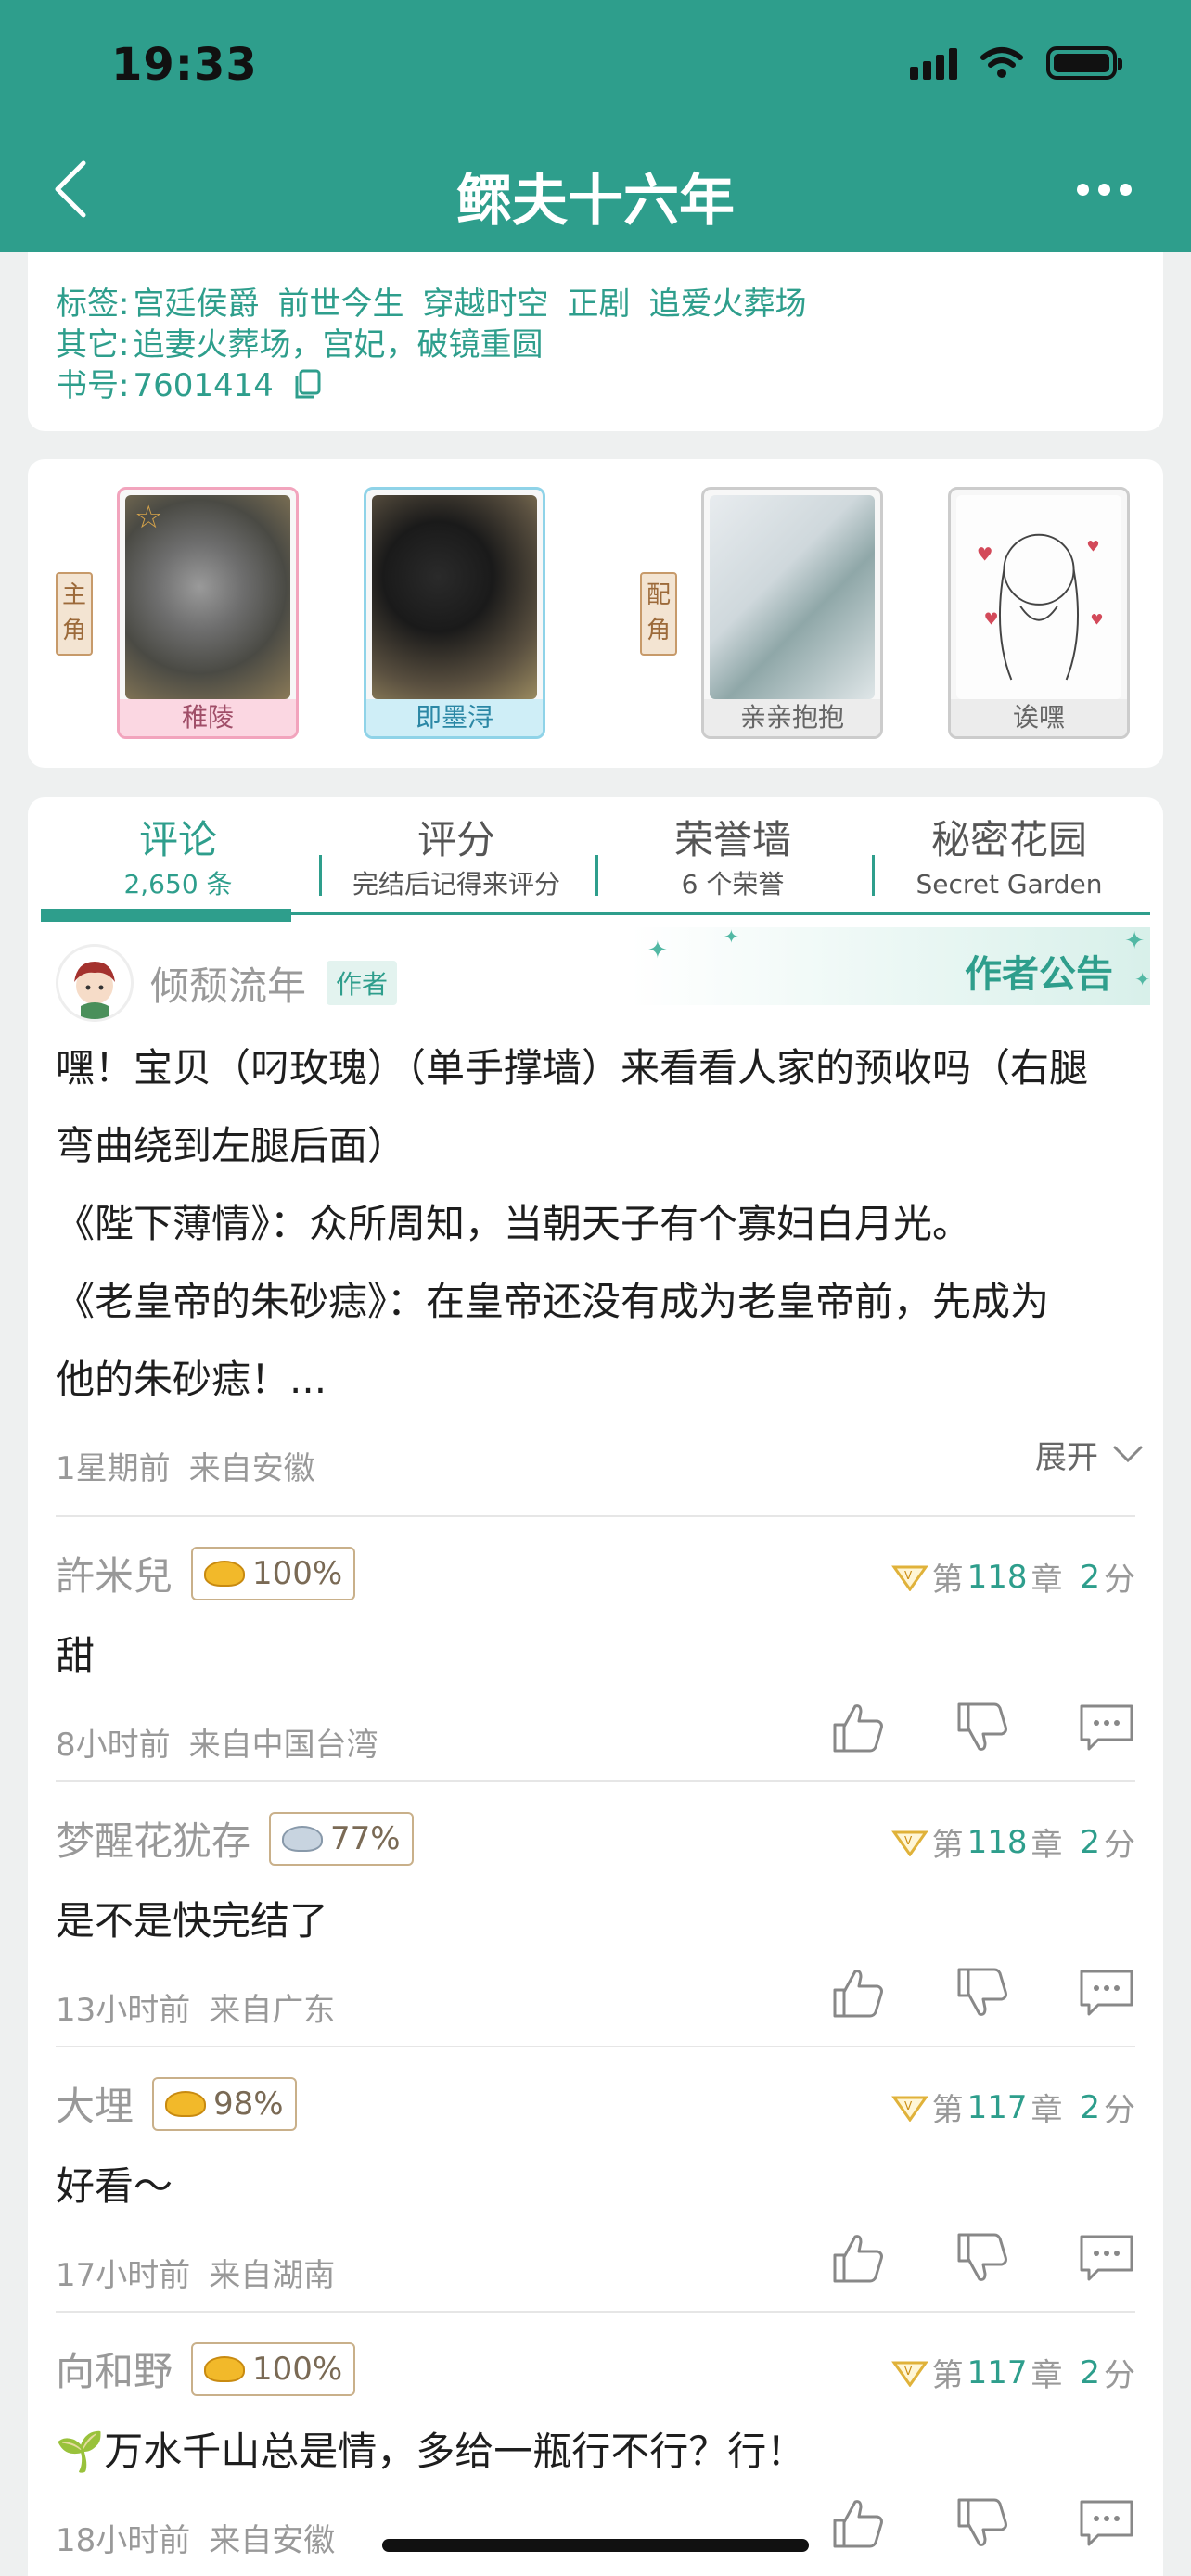 The height and width of the screenshot is (2576, 1191). What do you see at coordinates (595, 613) in the screenshot?
I see `roles-card: 主角 ☆ 稚陵 即墨浔 配角 亲亲抱抱 ♥ ♥ ♥ ♥ 诶嘿` at bounding box center [595, 613].